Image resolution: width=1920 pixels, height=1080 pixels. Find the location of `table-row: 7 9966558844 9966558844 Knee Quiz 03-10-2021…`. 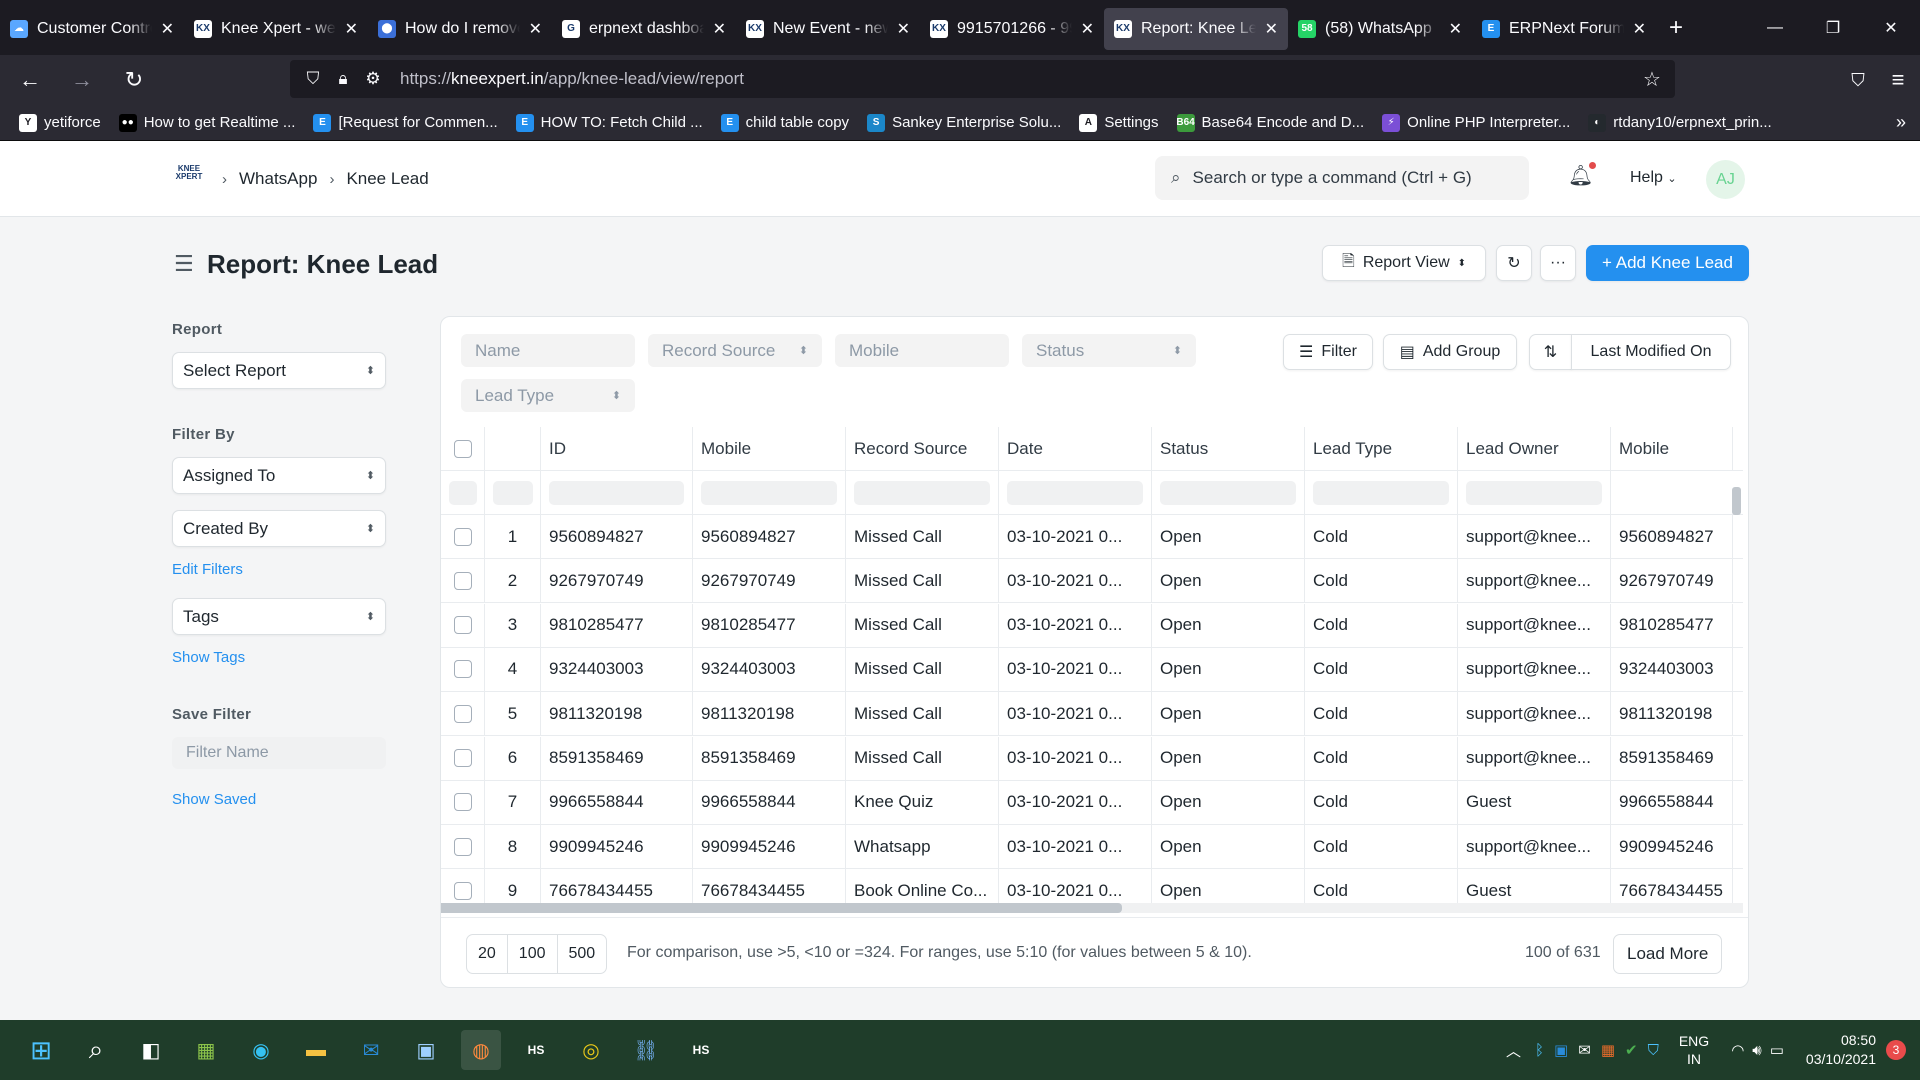

table-row: 7 9966558844 9966558844 Knee Quiz 03-10-2021… is located at coordinates (1092, 802).